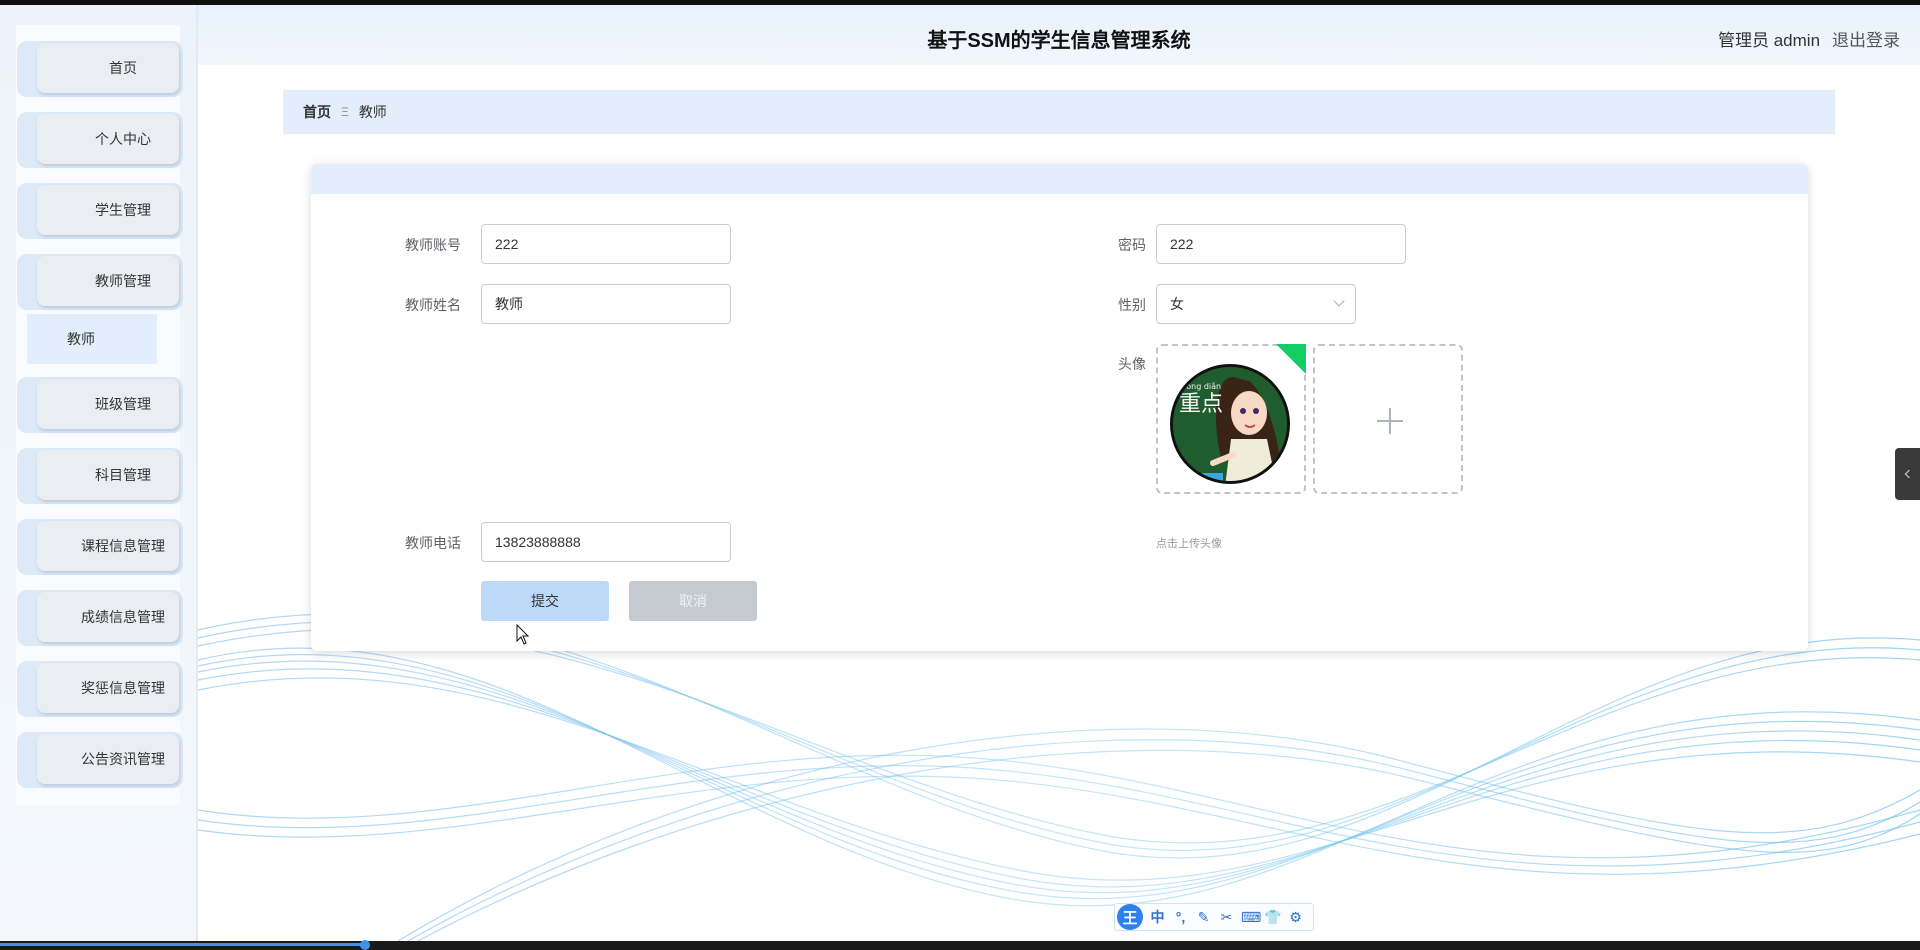 The image size is (1920, 950). What do you see at coordinates (317, 112) in the screenshot?
I see `breadcrumb-home: 首页` at bounding box center [317, 112].